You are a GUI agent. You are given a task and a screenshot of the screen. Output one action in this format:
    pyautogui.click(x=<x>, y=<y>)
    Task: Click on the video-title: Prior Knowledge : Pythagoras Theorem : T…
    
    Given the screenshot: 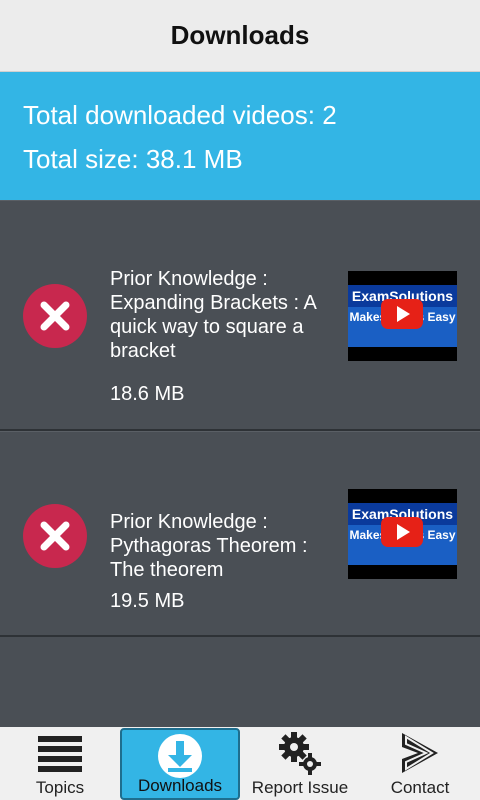 What is the action you would take?
    pyautogui.click(x=209, y=546)
    